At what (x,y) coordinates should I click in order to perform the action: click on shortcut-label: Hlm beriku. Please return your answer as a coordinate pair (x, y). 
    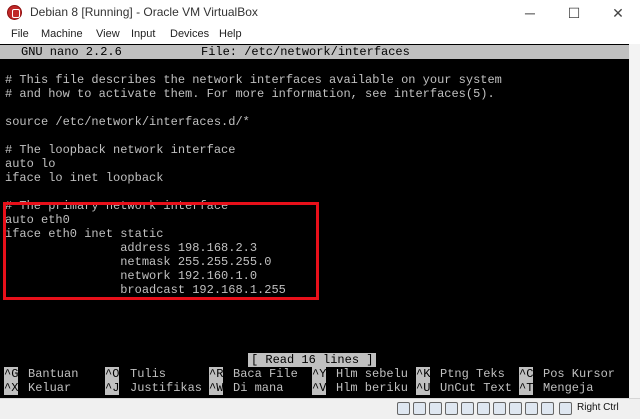
    Looking at the image, I should click on (372, 388).